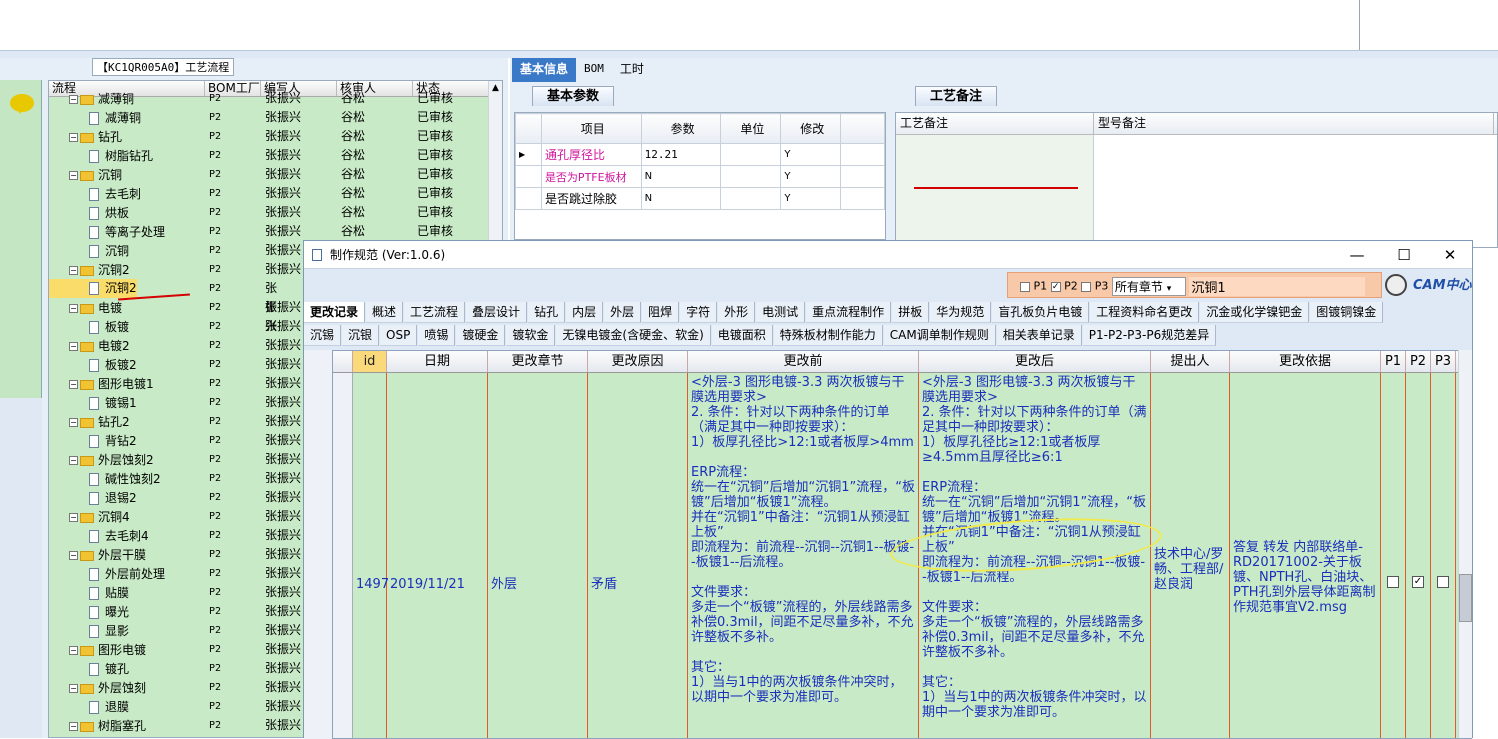  I want to click on tree-node: 曝光, so click(89, 611).